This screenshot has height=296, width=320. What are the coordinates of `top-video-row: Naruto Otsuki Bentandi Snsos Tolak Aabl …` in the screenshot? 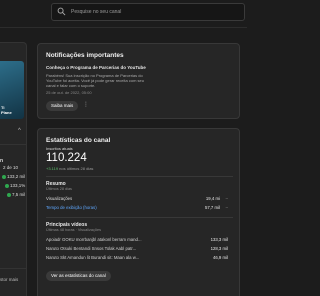 It's located at (138, 249).